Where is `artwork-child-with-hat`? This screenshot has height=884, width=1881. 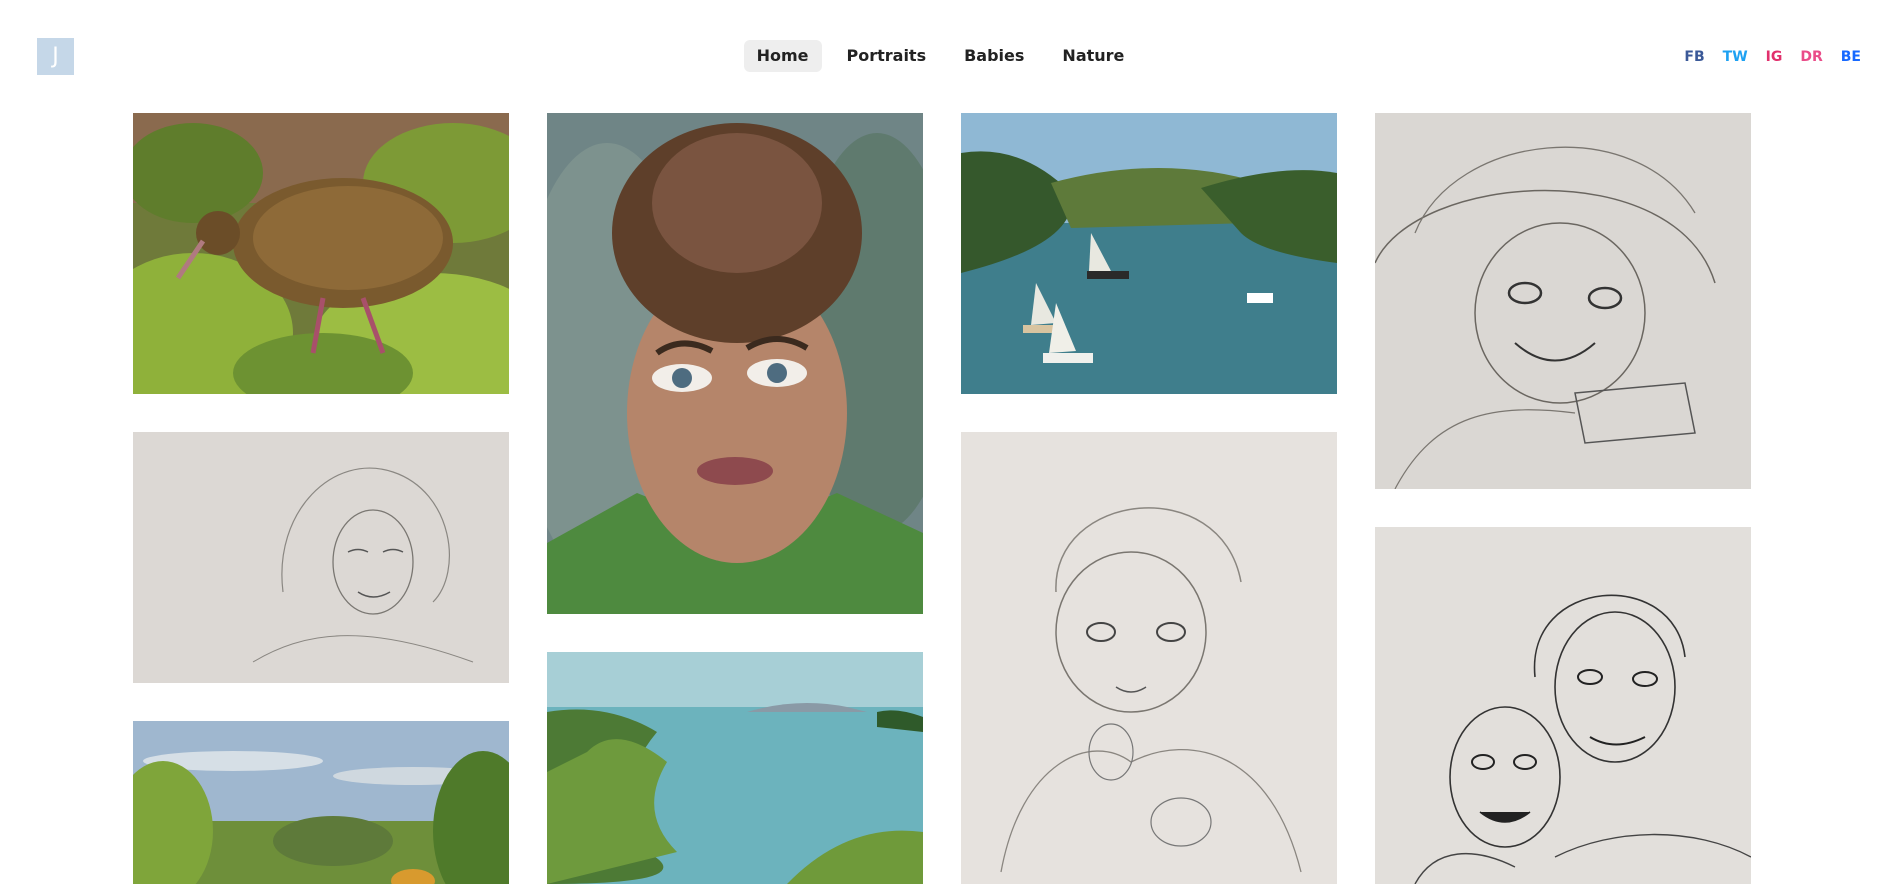
artwork-child-with-hat is located at coordinates (1563, 301).